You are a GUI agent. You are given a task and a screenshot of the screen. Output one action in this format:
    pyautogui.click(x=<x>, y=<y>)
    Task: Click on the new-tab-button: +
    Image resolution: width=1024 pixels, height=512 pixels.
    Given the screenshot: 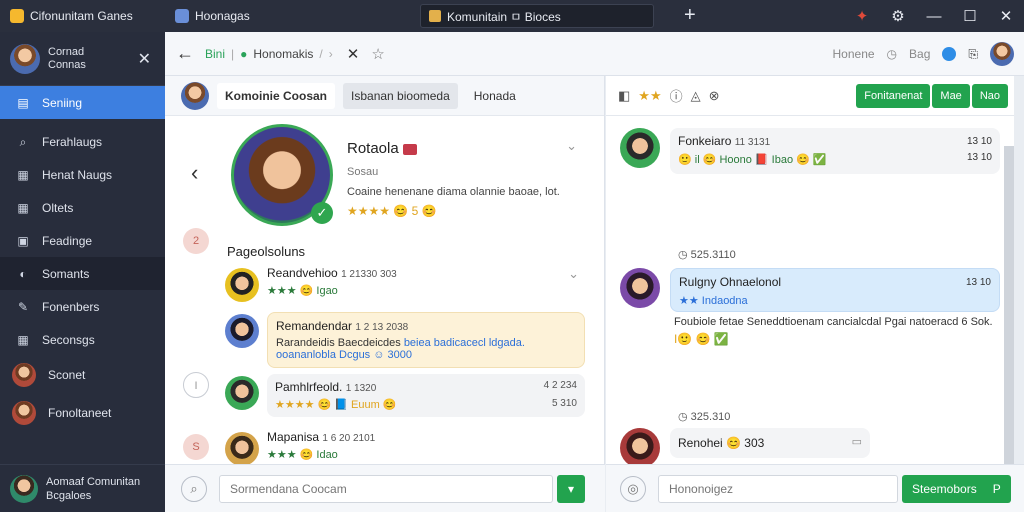 What is the action you would take?
    pyautogui.click(x=690, y=15)
    